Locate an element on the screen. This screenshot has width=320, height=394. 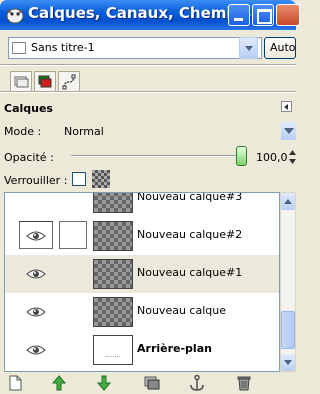
layer-row: Nouveau calque is located at coordinates (142, 312).